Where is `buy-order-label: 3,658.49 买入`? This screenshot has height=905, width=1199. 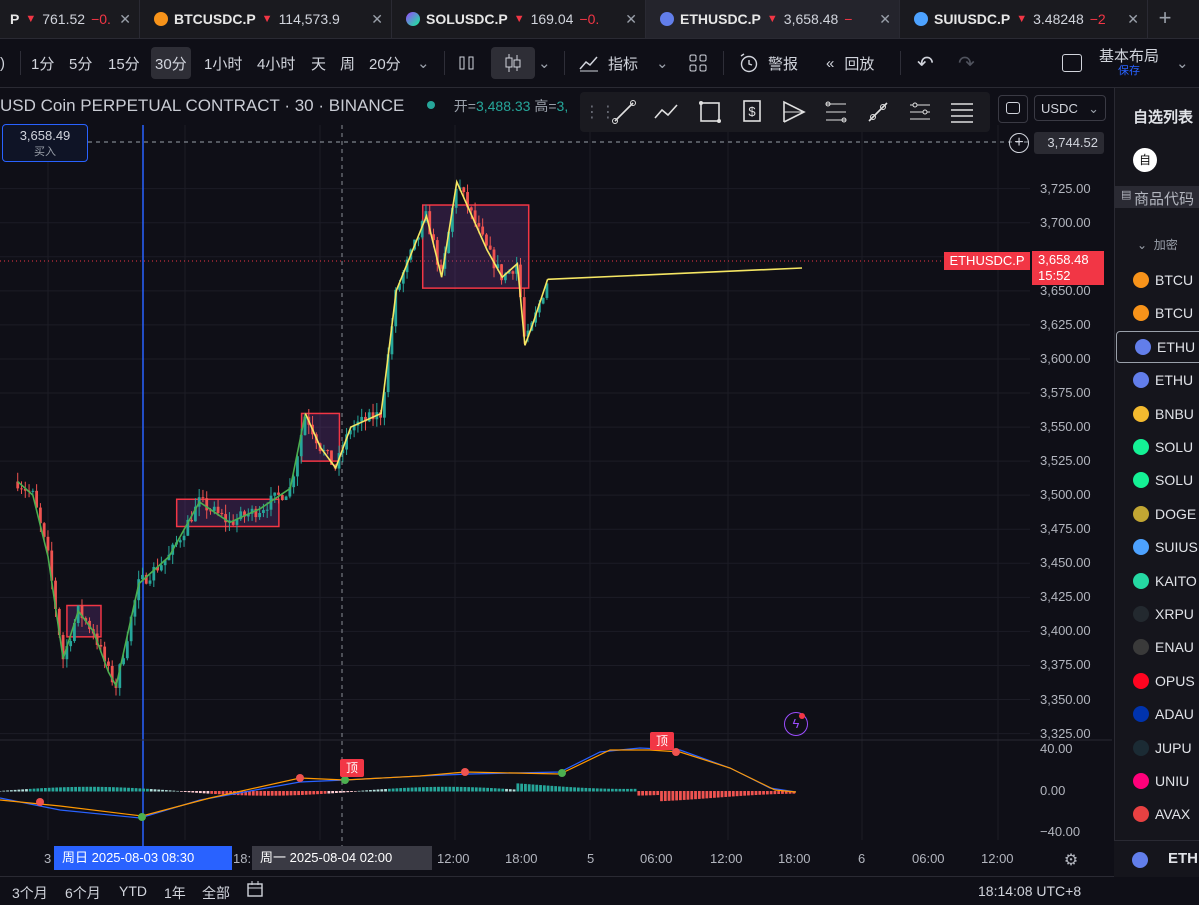
buy-order-label: 3,658.49 买入 is located at coordinates (45, 143).